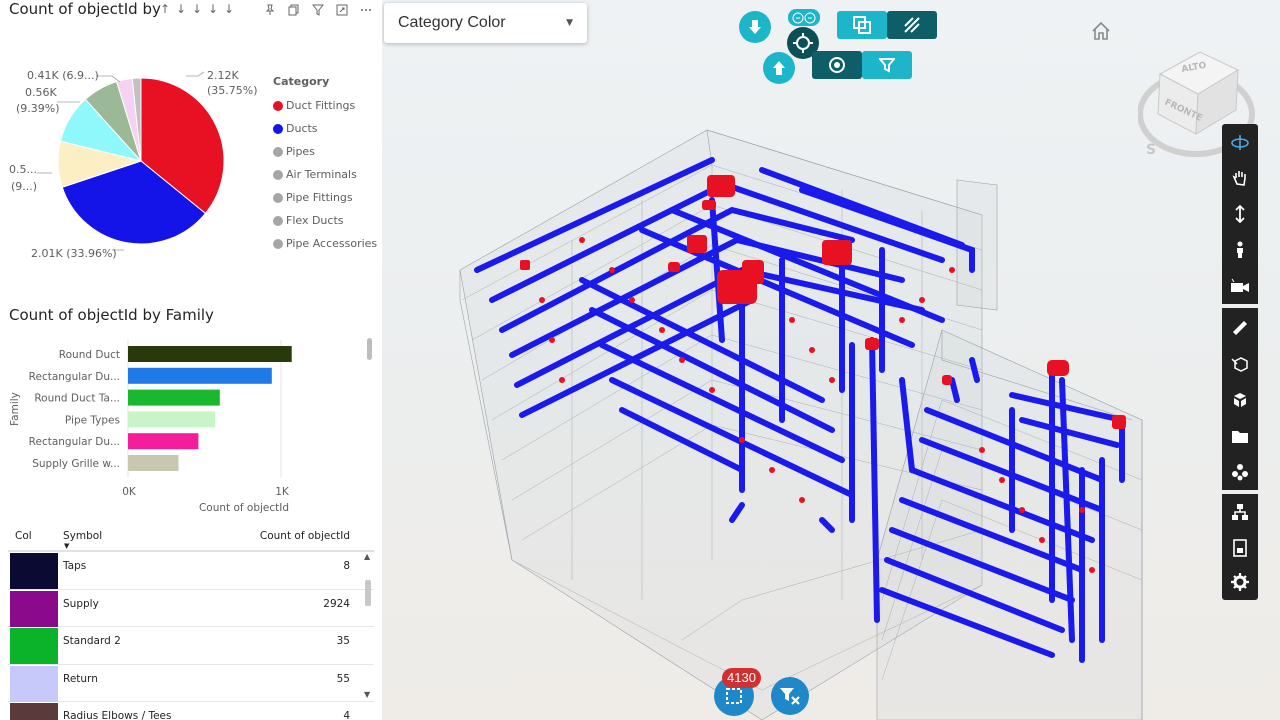 The height and width of the screenshot is (720, 1280). Describe the element at coordinates (319, 197) in the screenshot. I see `legend-label: Pipe Fittings` at that location.